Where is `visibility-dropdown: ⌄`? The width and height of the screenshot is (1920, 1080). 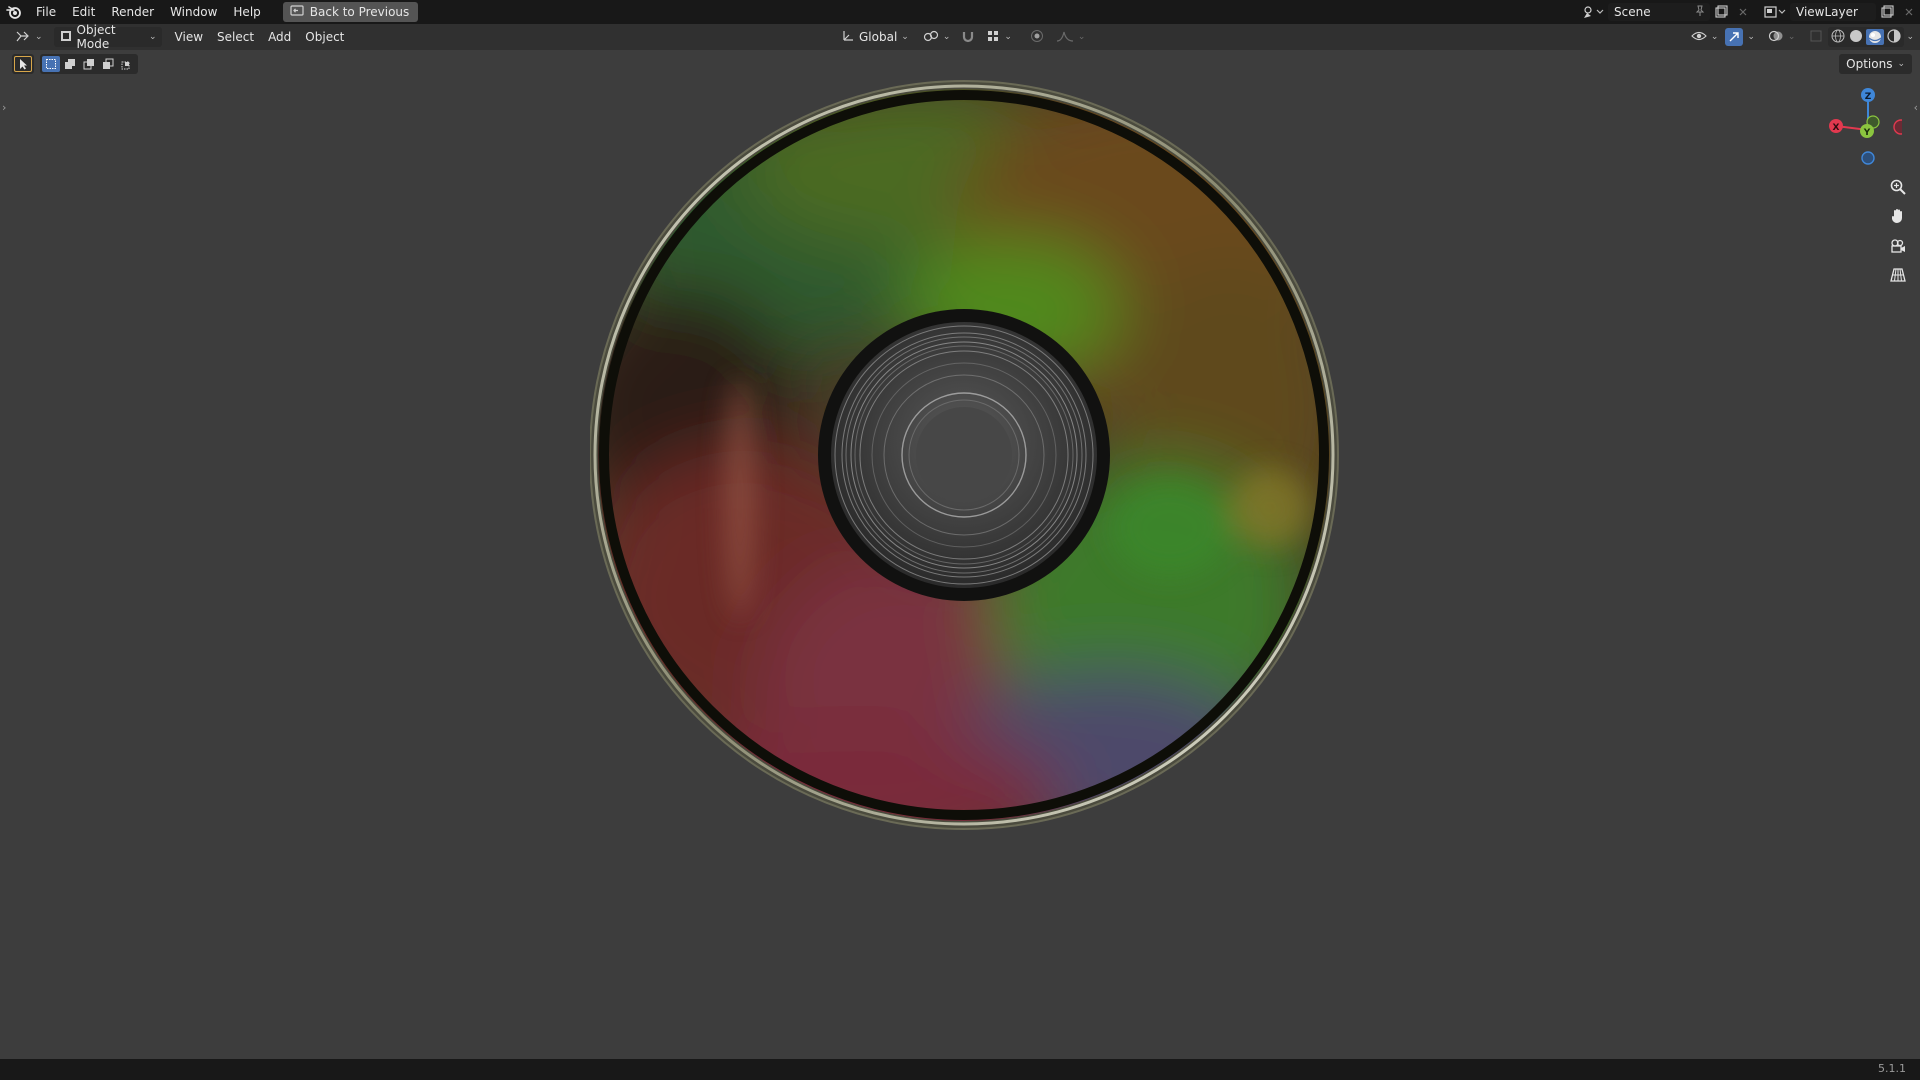
visibility-dropdown: ⌄ is located at coordinates (1705, 37).